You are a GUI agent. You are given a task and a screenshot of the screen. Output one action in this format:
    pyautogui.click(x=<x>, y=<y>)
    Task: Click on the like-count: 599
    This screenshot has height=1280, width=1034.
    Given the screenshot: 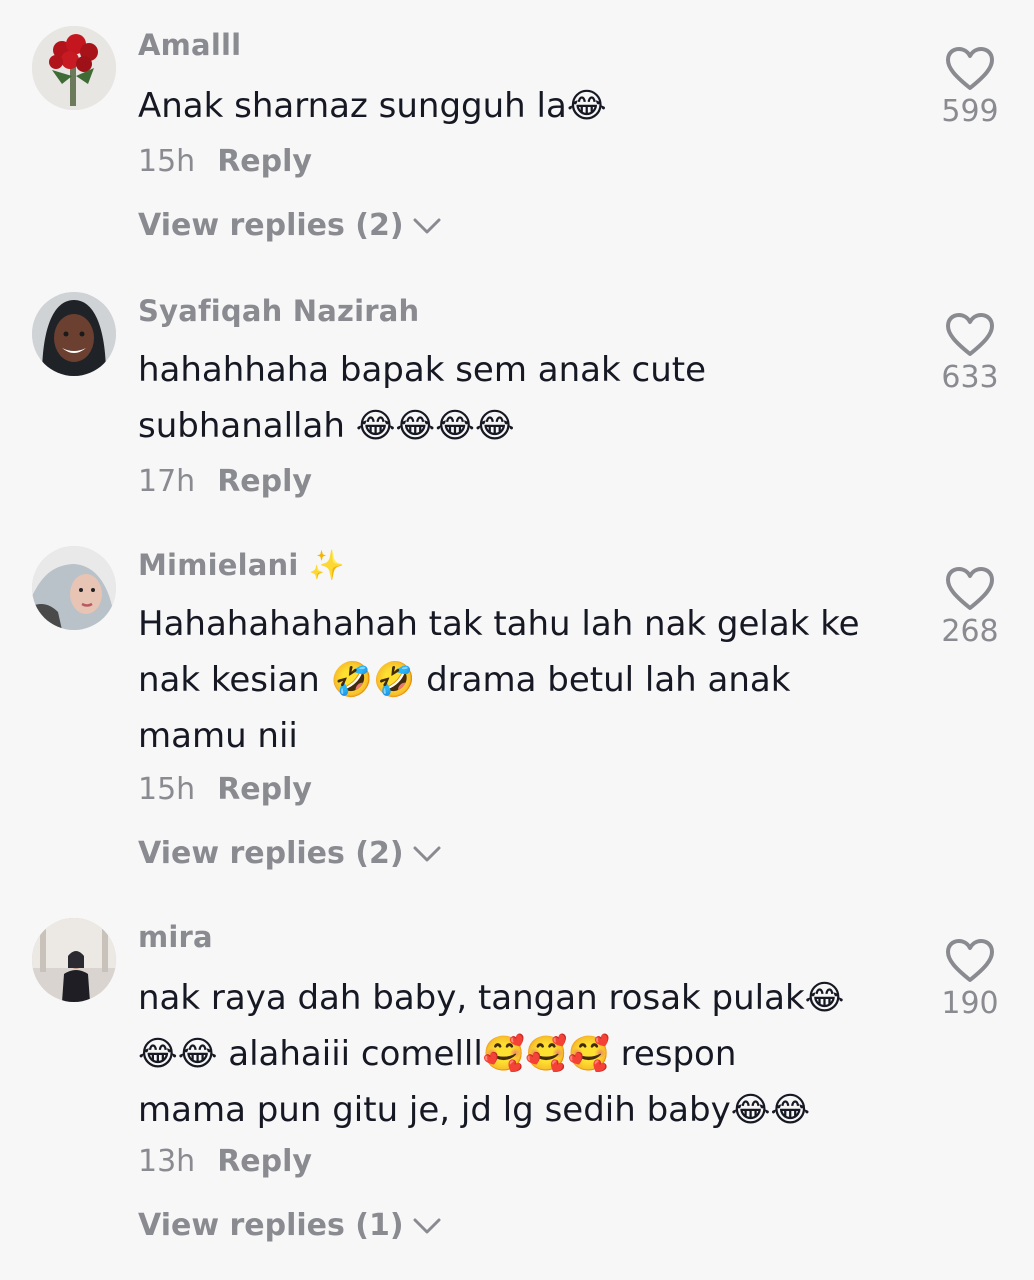 What is the action you would take?
    pyautogui.click(x=970, y=111)
    